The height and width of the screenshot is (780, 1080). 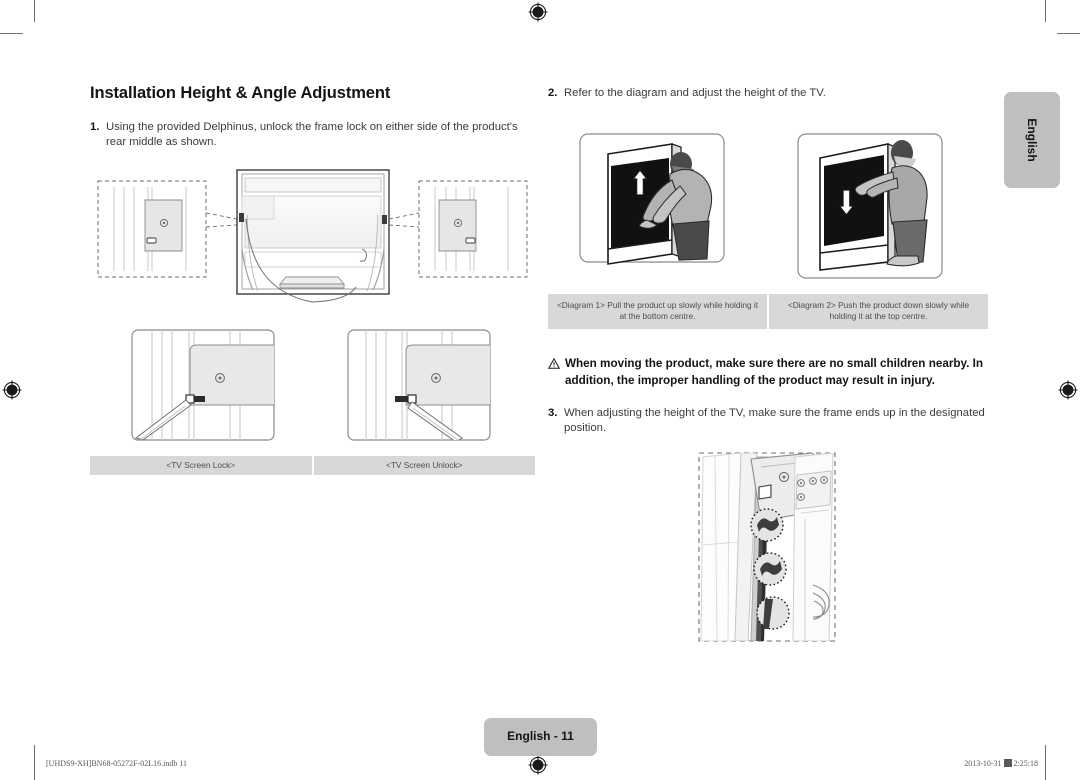 What do you see at coordinates (117, 763) in the screenshot?
I see `footer-file-name: [UHDS9-XH]BN68-05272F-02L16.indb 11` at bounding box center [117, 763].